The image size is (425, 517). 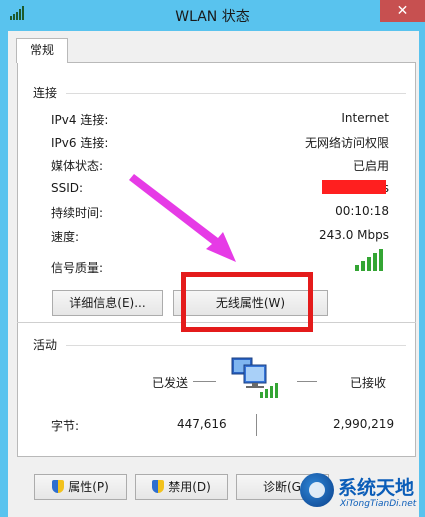 I want to click on signal-bars-icon, so click(x=370, y=260).